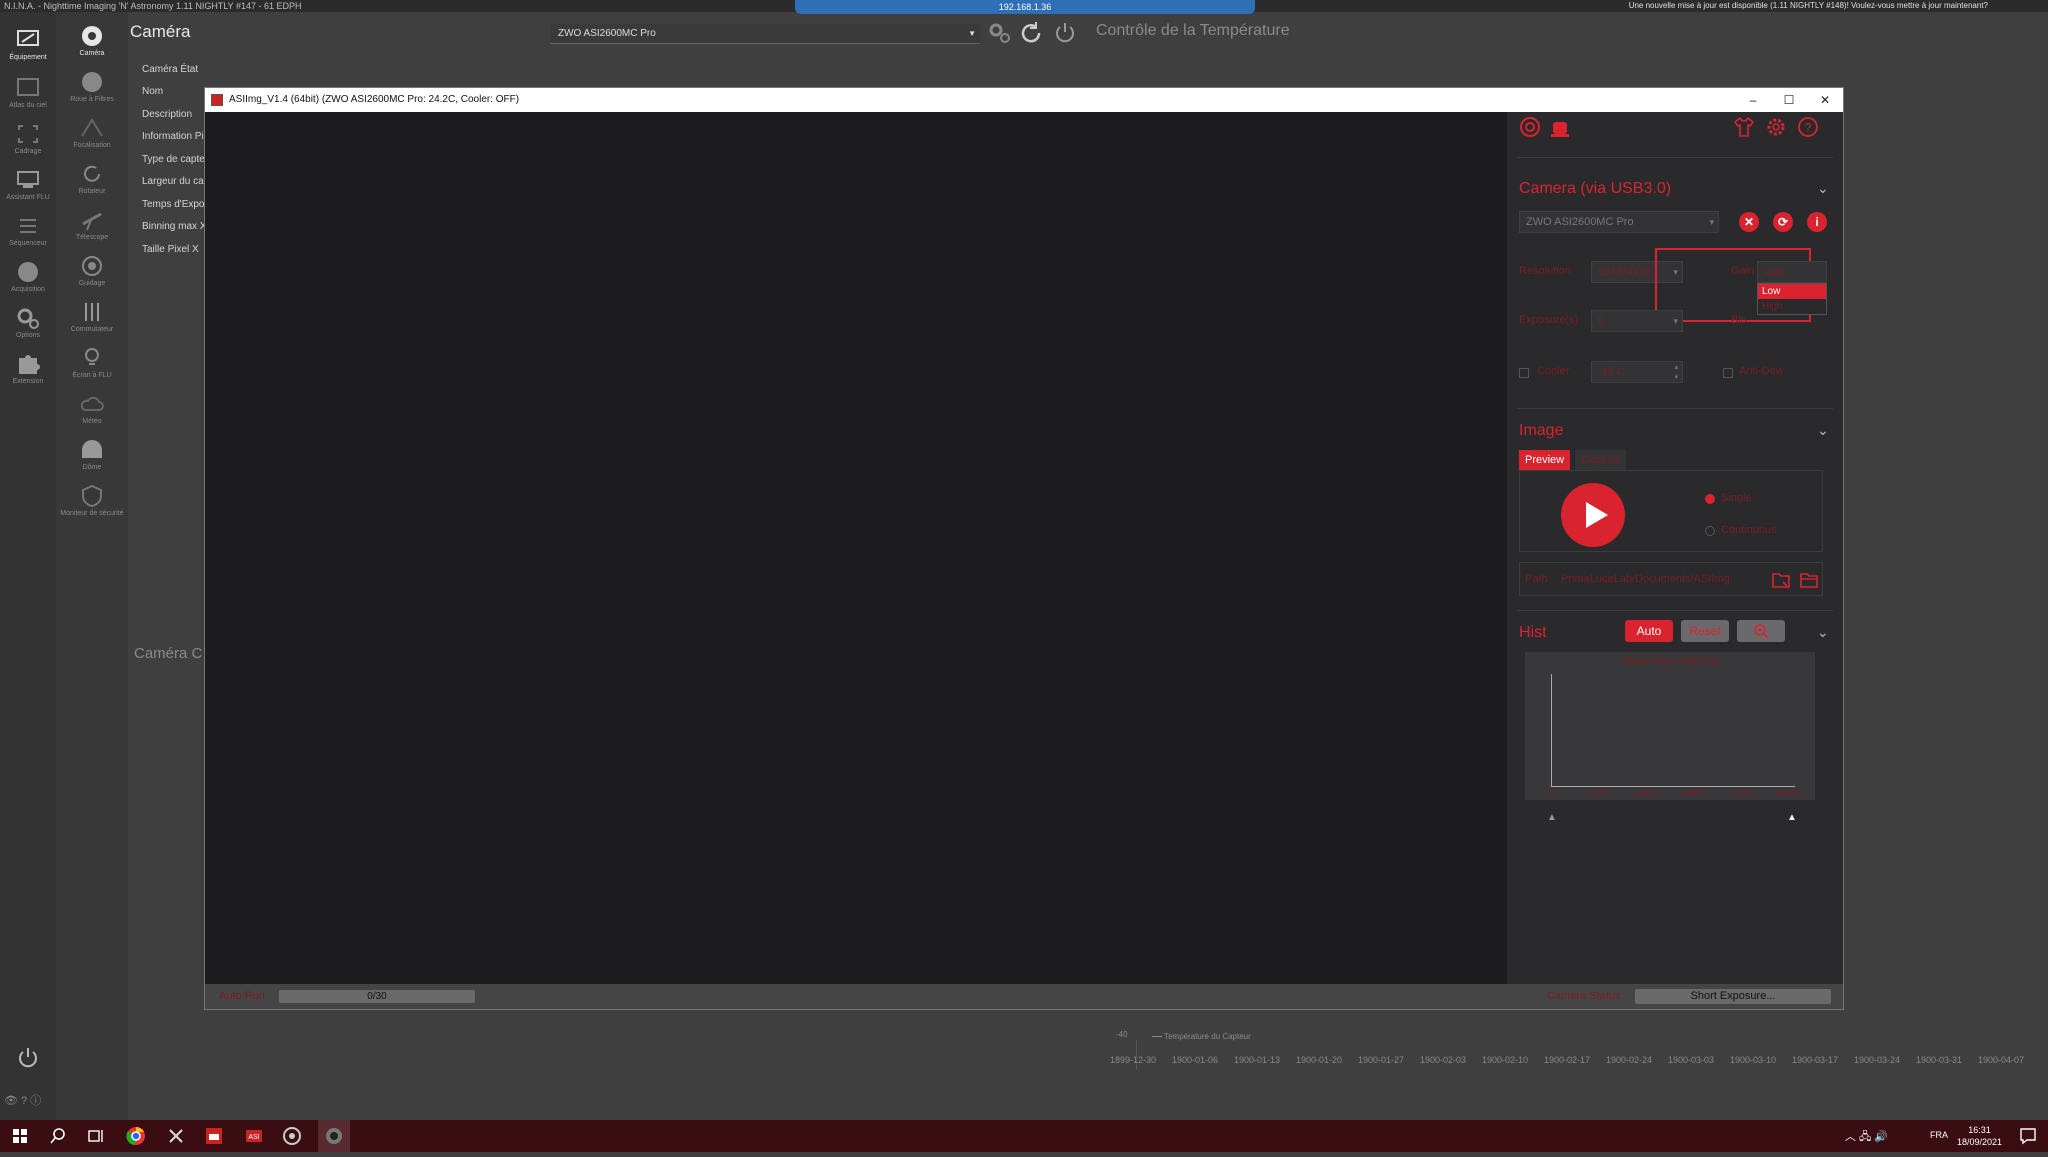 This screenshot has height=1157, width=2048. What do you see at coordinates (96, 1136) in the screenshot?
I see `task-view-icon` at bounding box center [96, 1136].